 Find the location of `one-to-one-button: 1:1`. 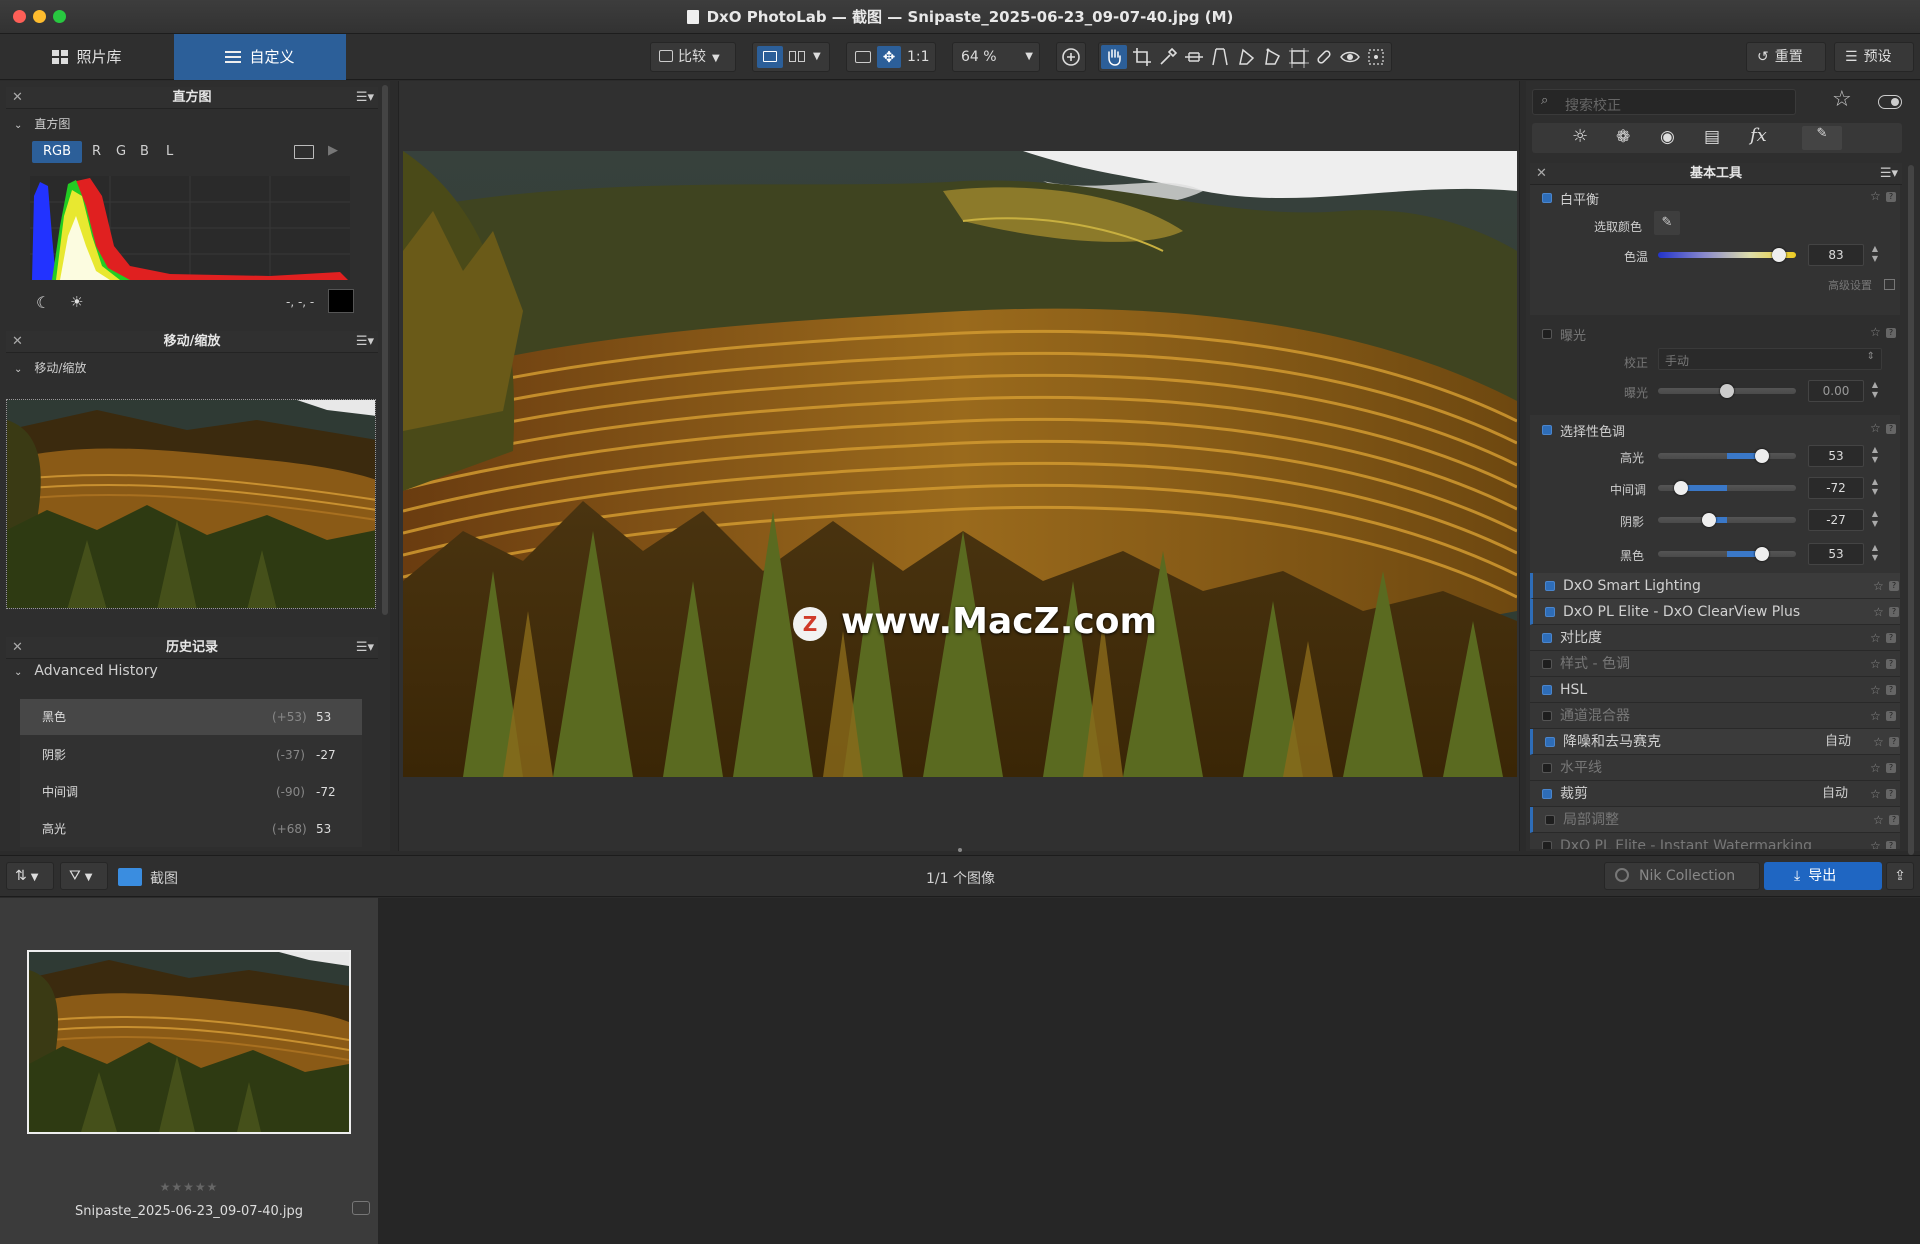

one-to-one-button: 1:1 is located at coordinates (918, 57).